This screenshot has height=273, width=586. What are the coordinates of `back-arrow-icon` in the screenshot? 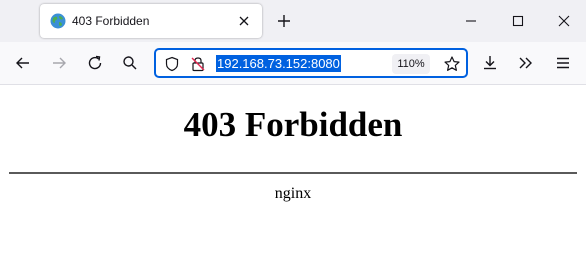 It's located at (23, 63).